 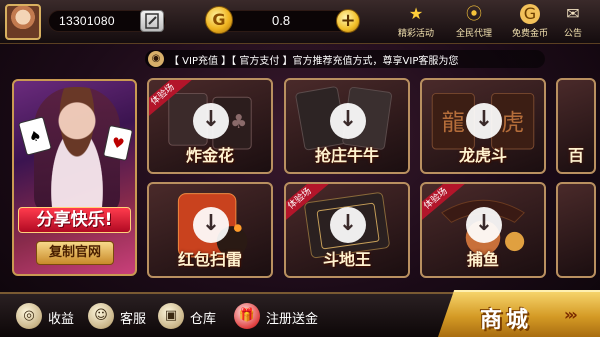 I want to click on user-id: 13301080, so click(x=87, y=21).